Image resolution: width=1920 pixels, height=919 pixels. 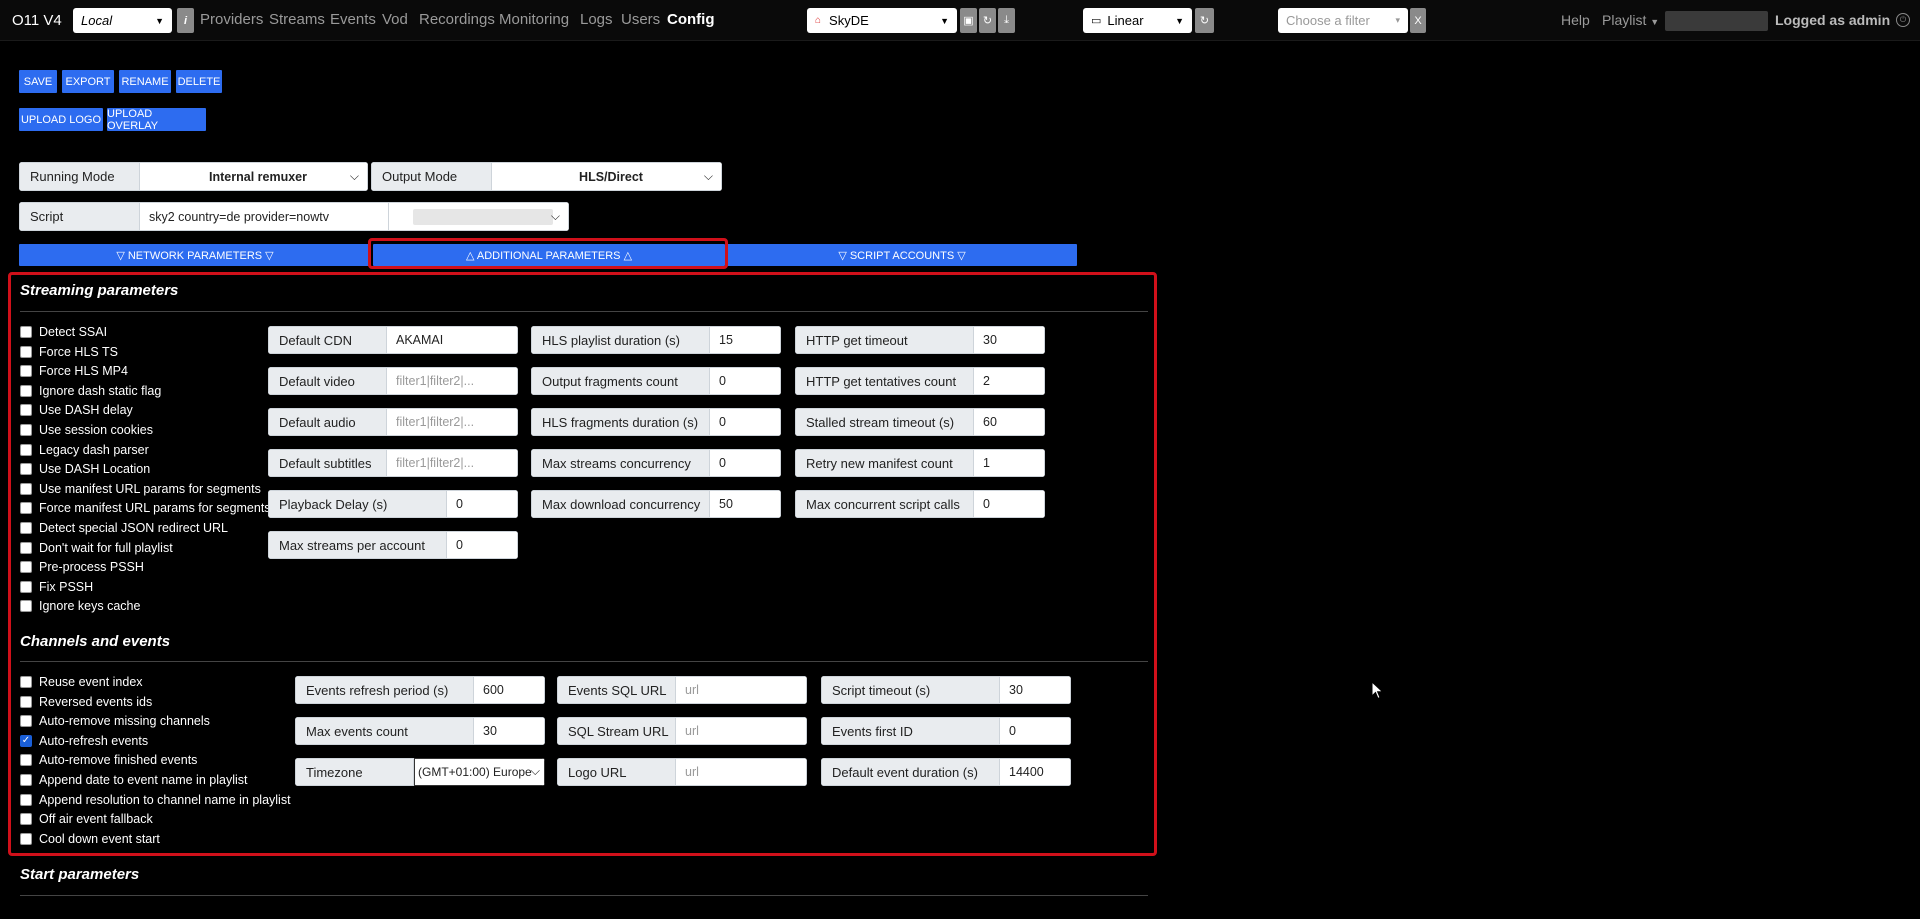 I want to click on field-input: 600, so click(x=509, y=690).